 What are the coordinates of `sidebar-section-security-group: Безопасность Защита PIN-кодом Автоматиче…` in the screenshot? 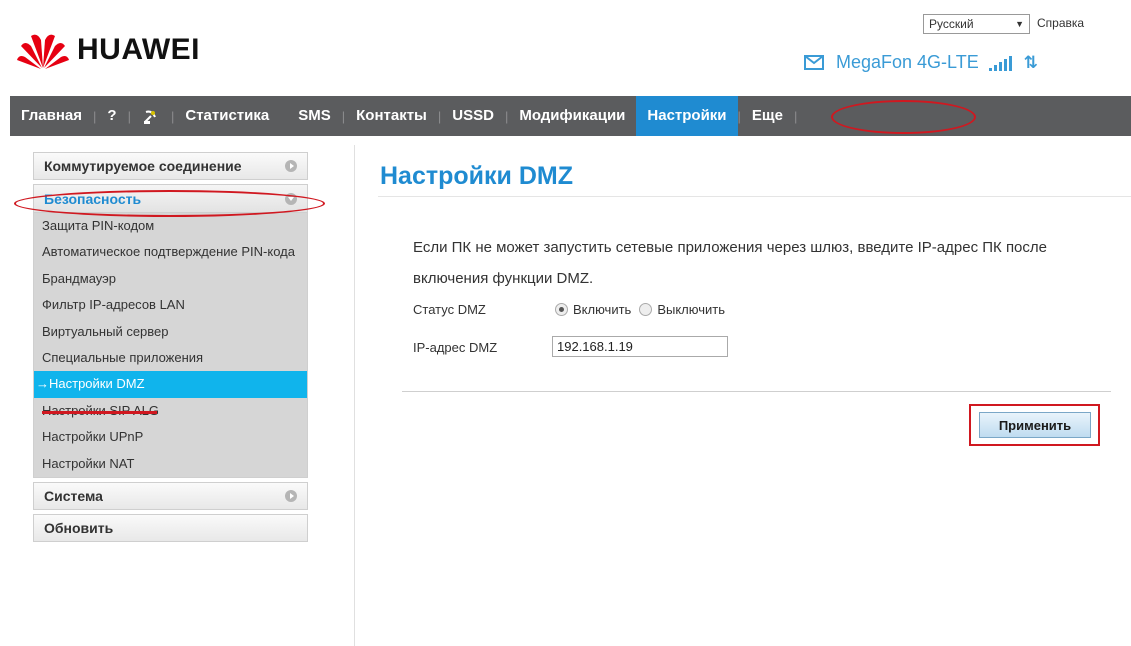 It's located at (170, 331).